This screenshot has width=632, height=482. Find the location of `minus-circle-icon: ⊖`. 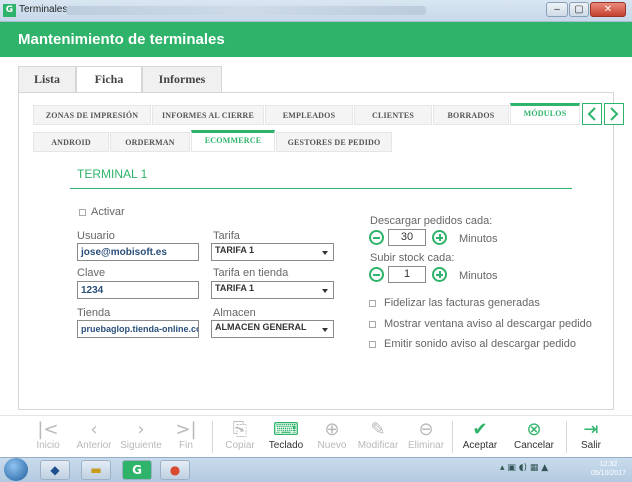

minus-circle-icon: ⊖ is located at coordinates (426, 429).